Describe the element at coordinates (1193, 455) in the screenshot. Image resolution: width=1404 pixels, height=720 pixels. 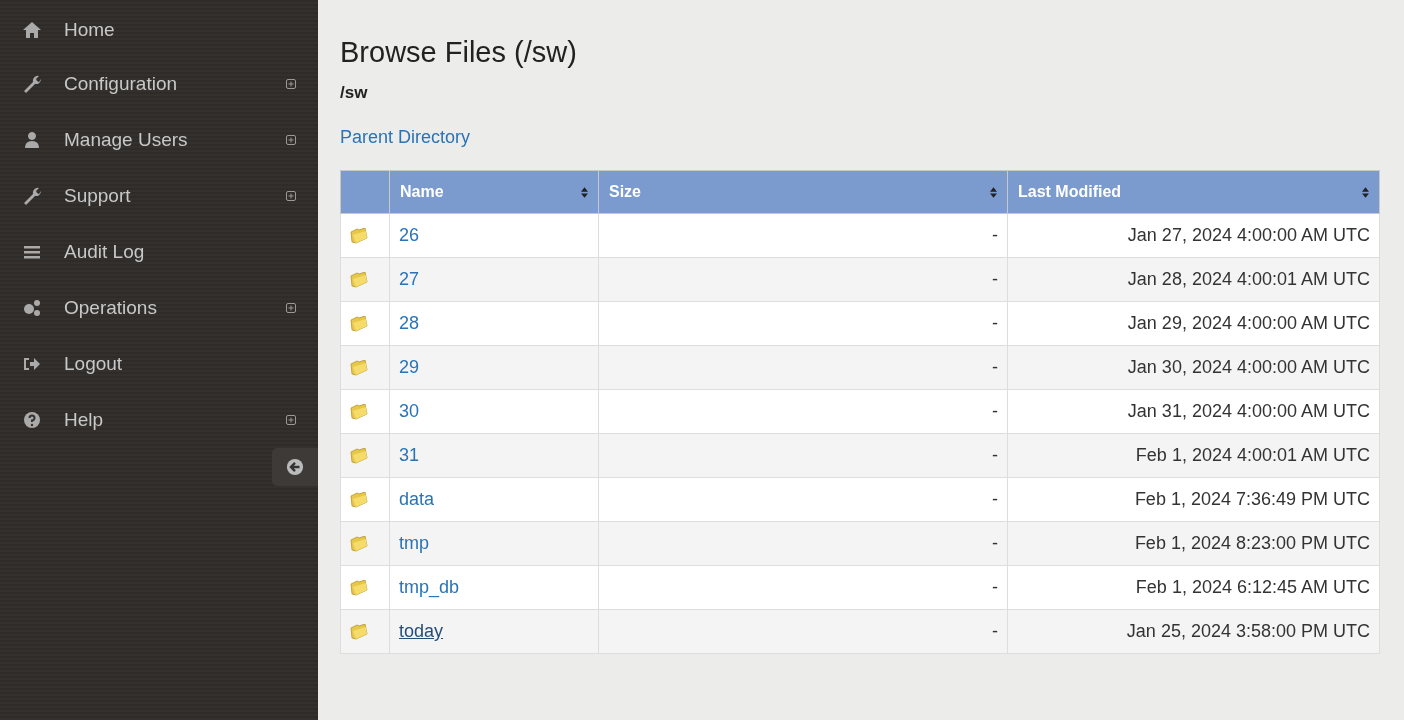
I see `table-cell: Feb 1, 2024 4:00:01 AM UTC` at that location.